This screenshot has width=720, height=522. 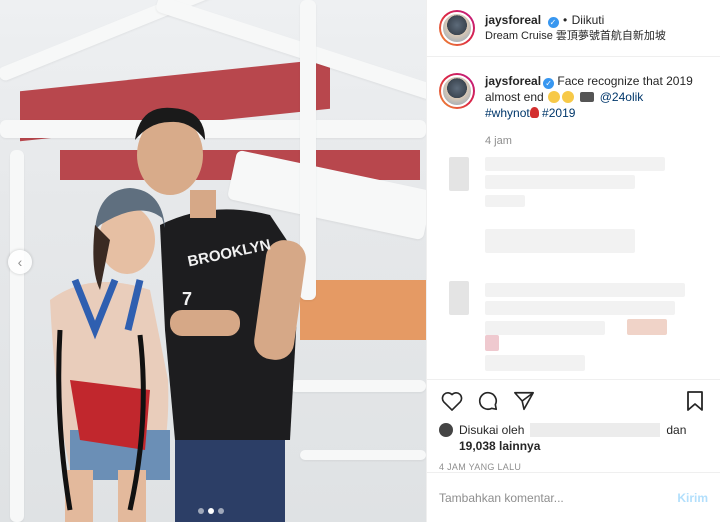 What do you see at coordinates (513, 81) in the screenshot?
I see `caption-username: jaysforeal` at bounding box center [513, 81].